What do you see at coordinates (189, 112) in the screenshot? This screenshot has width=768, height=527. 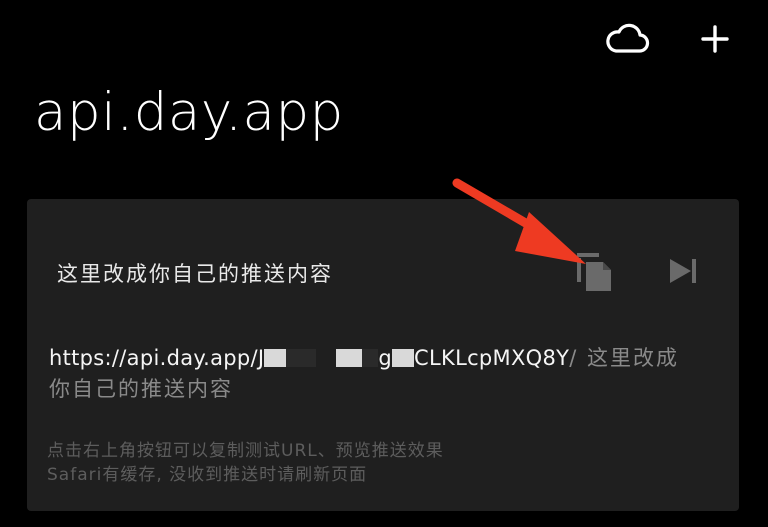 I see `page-title: api.day.app` at bounding box center [189, 112].